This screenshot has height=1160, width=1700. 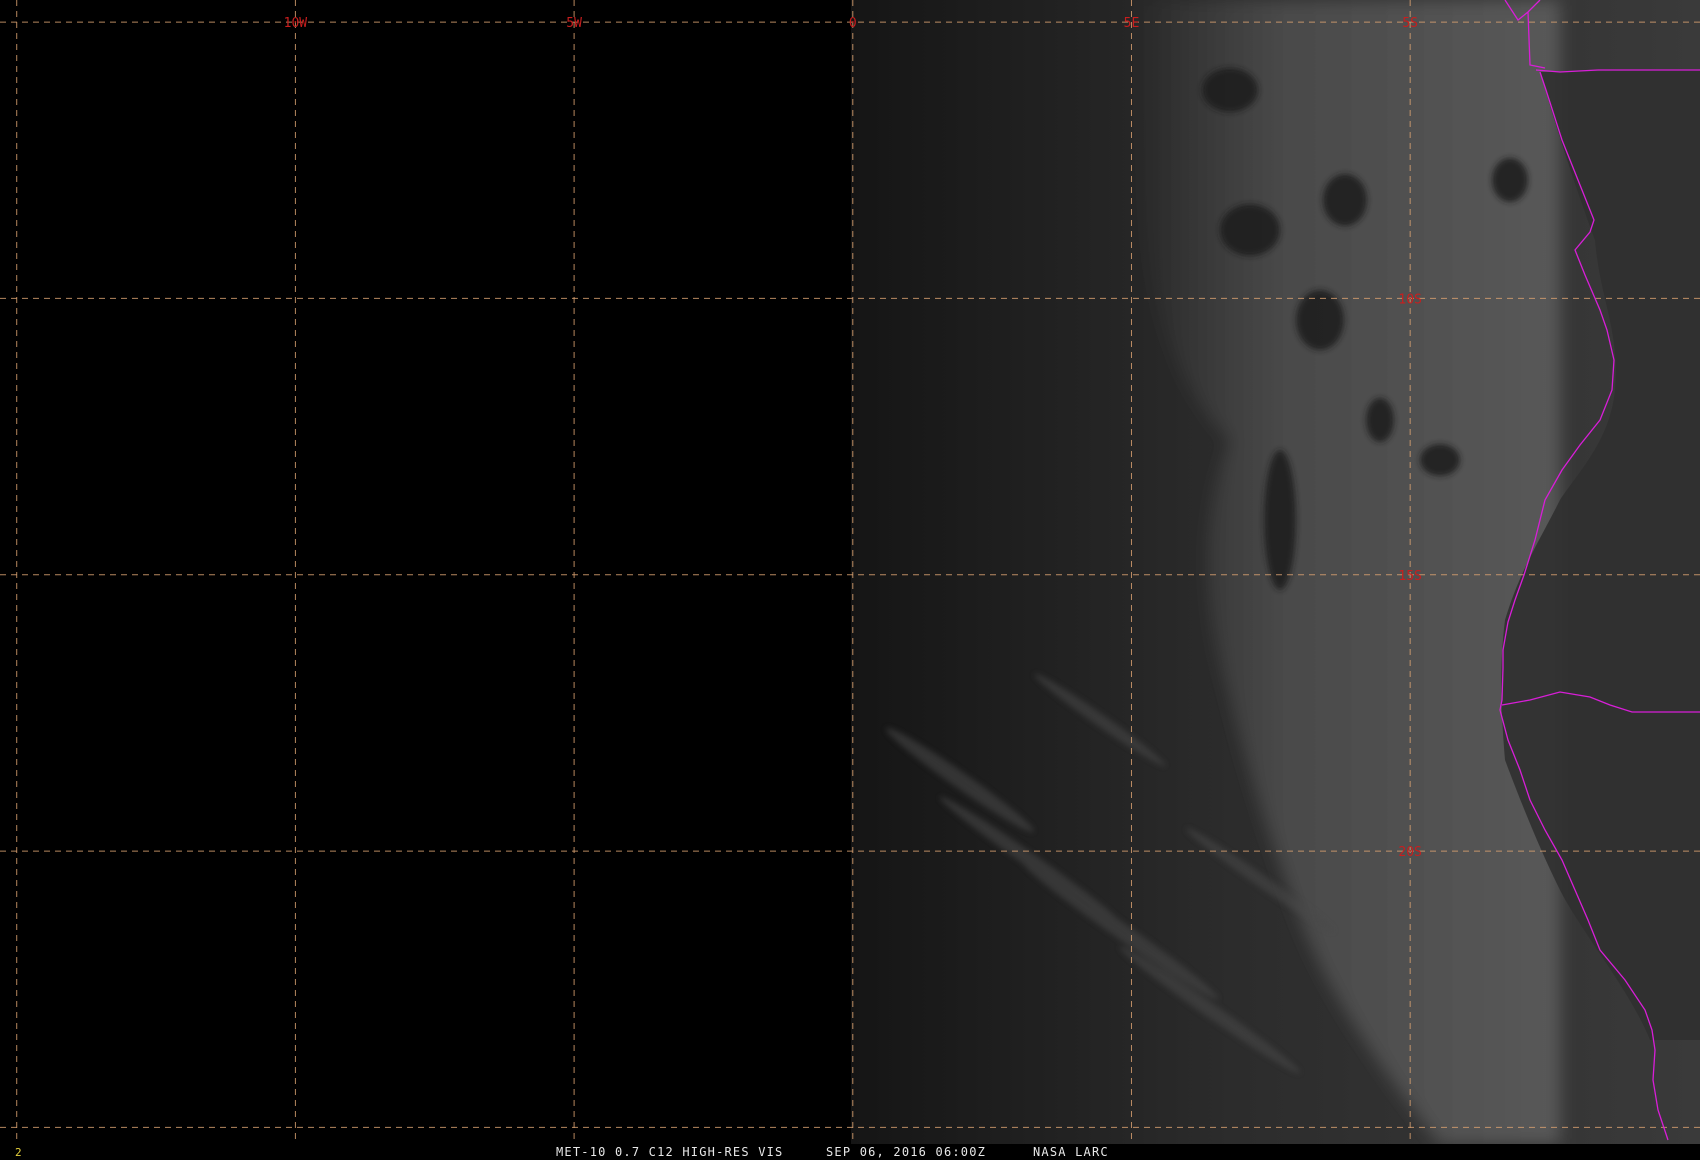 I want to click on image-datetime-label: SEP 06, 2016 06:00Z, so click(x=906, y=1152).